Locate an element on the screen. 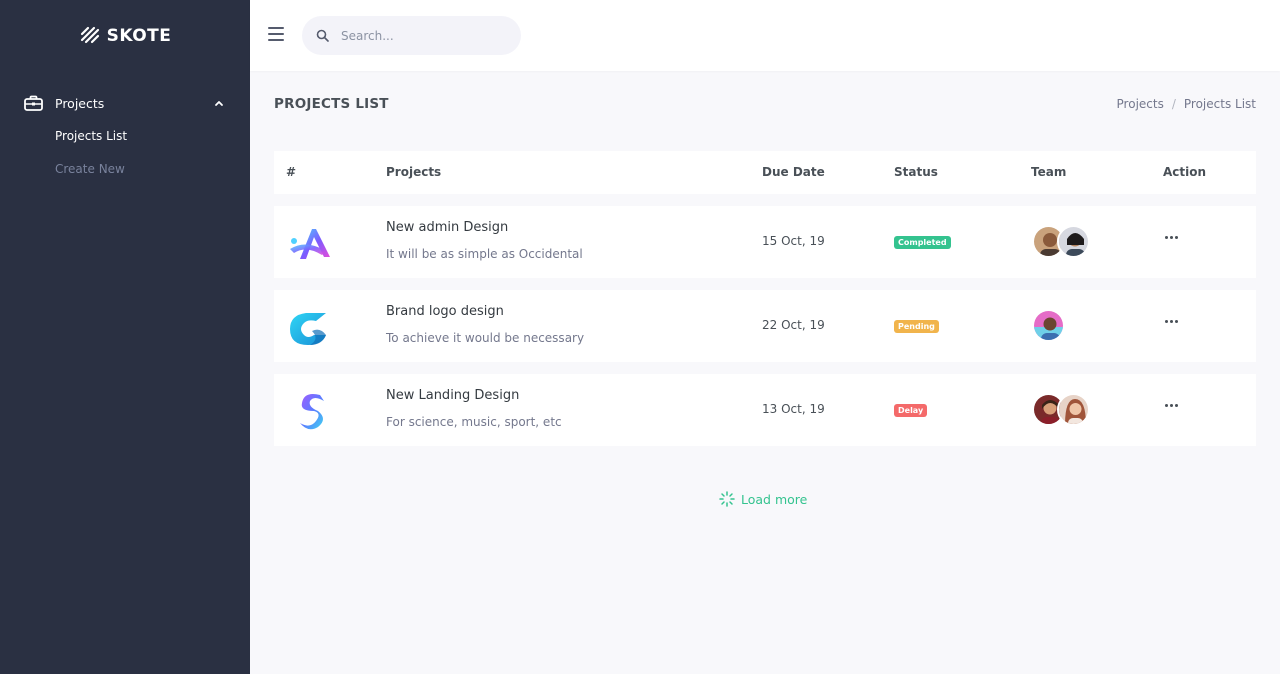  search-box is located at coordinates (411, 35).